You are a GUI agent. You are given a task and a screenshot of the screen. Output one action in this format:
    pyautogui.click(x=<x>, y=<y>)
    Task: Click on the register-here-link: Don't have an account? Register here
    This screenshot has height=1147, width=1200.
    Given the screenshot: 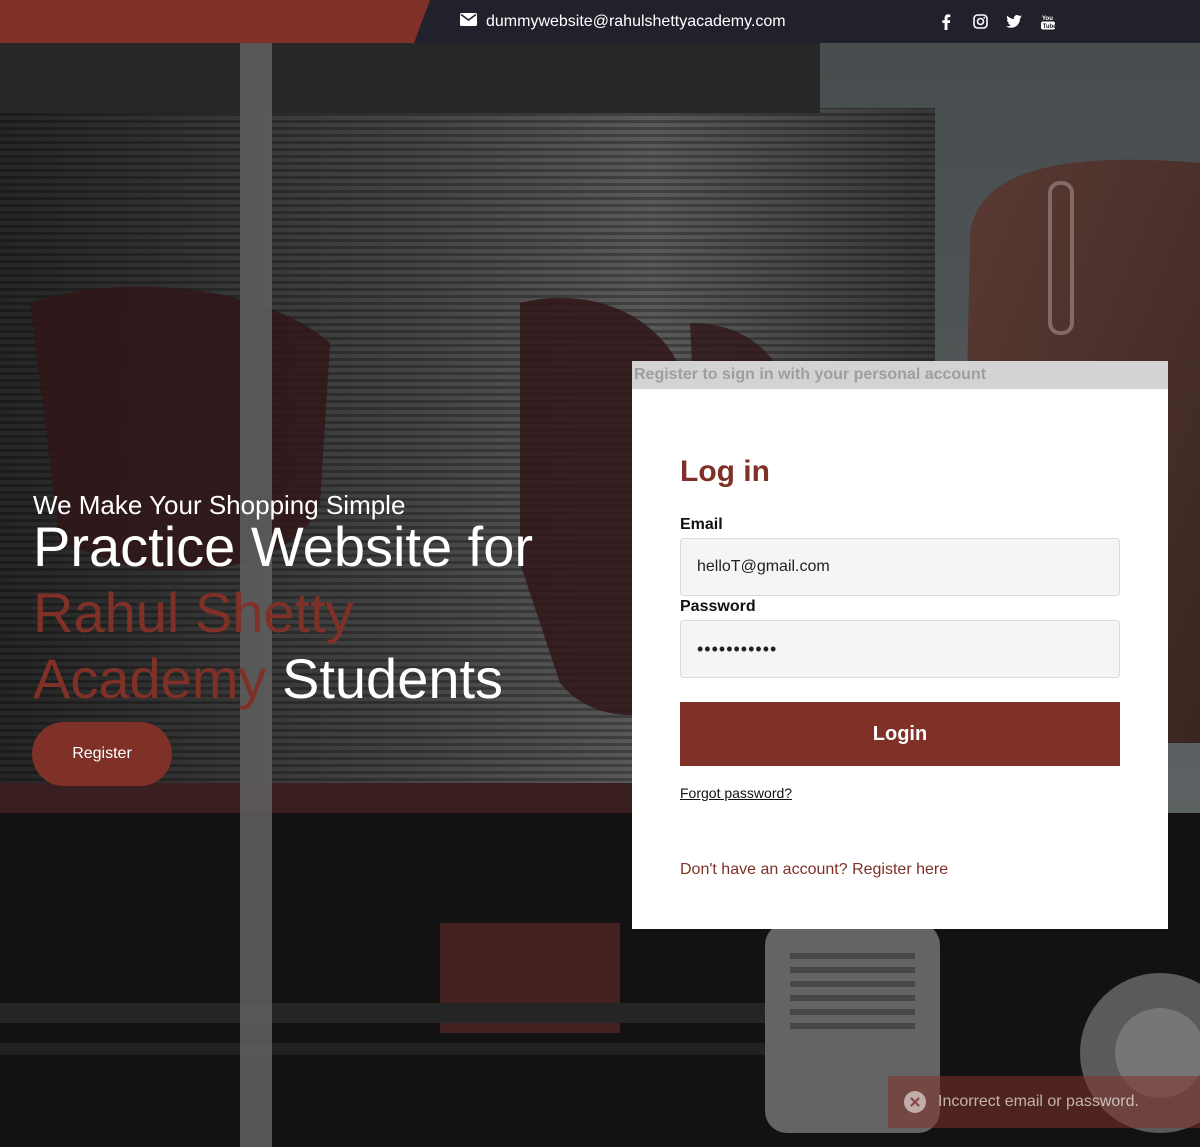 What is the action you would take?
    pyautogui.click(x=814, y=870)
    